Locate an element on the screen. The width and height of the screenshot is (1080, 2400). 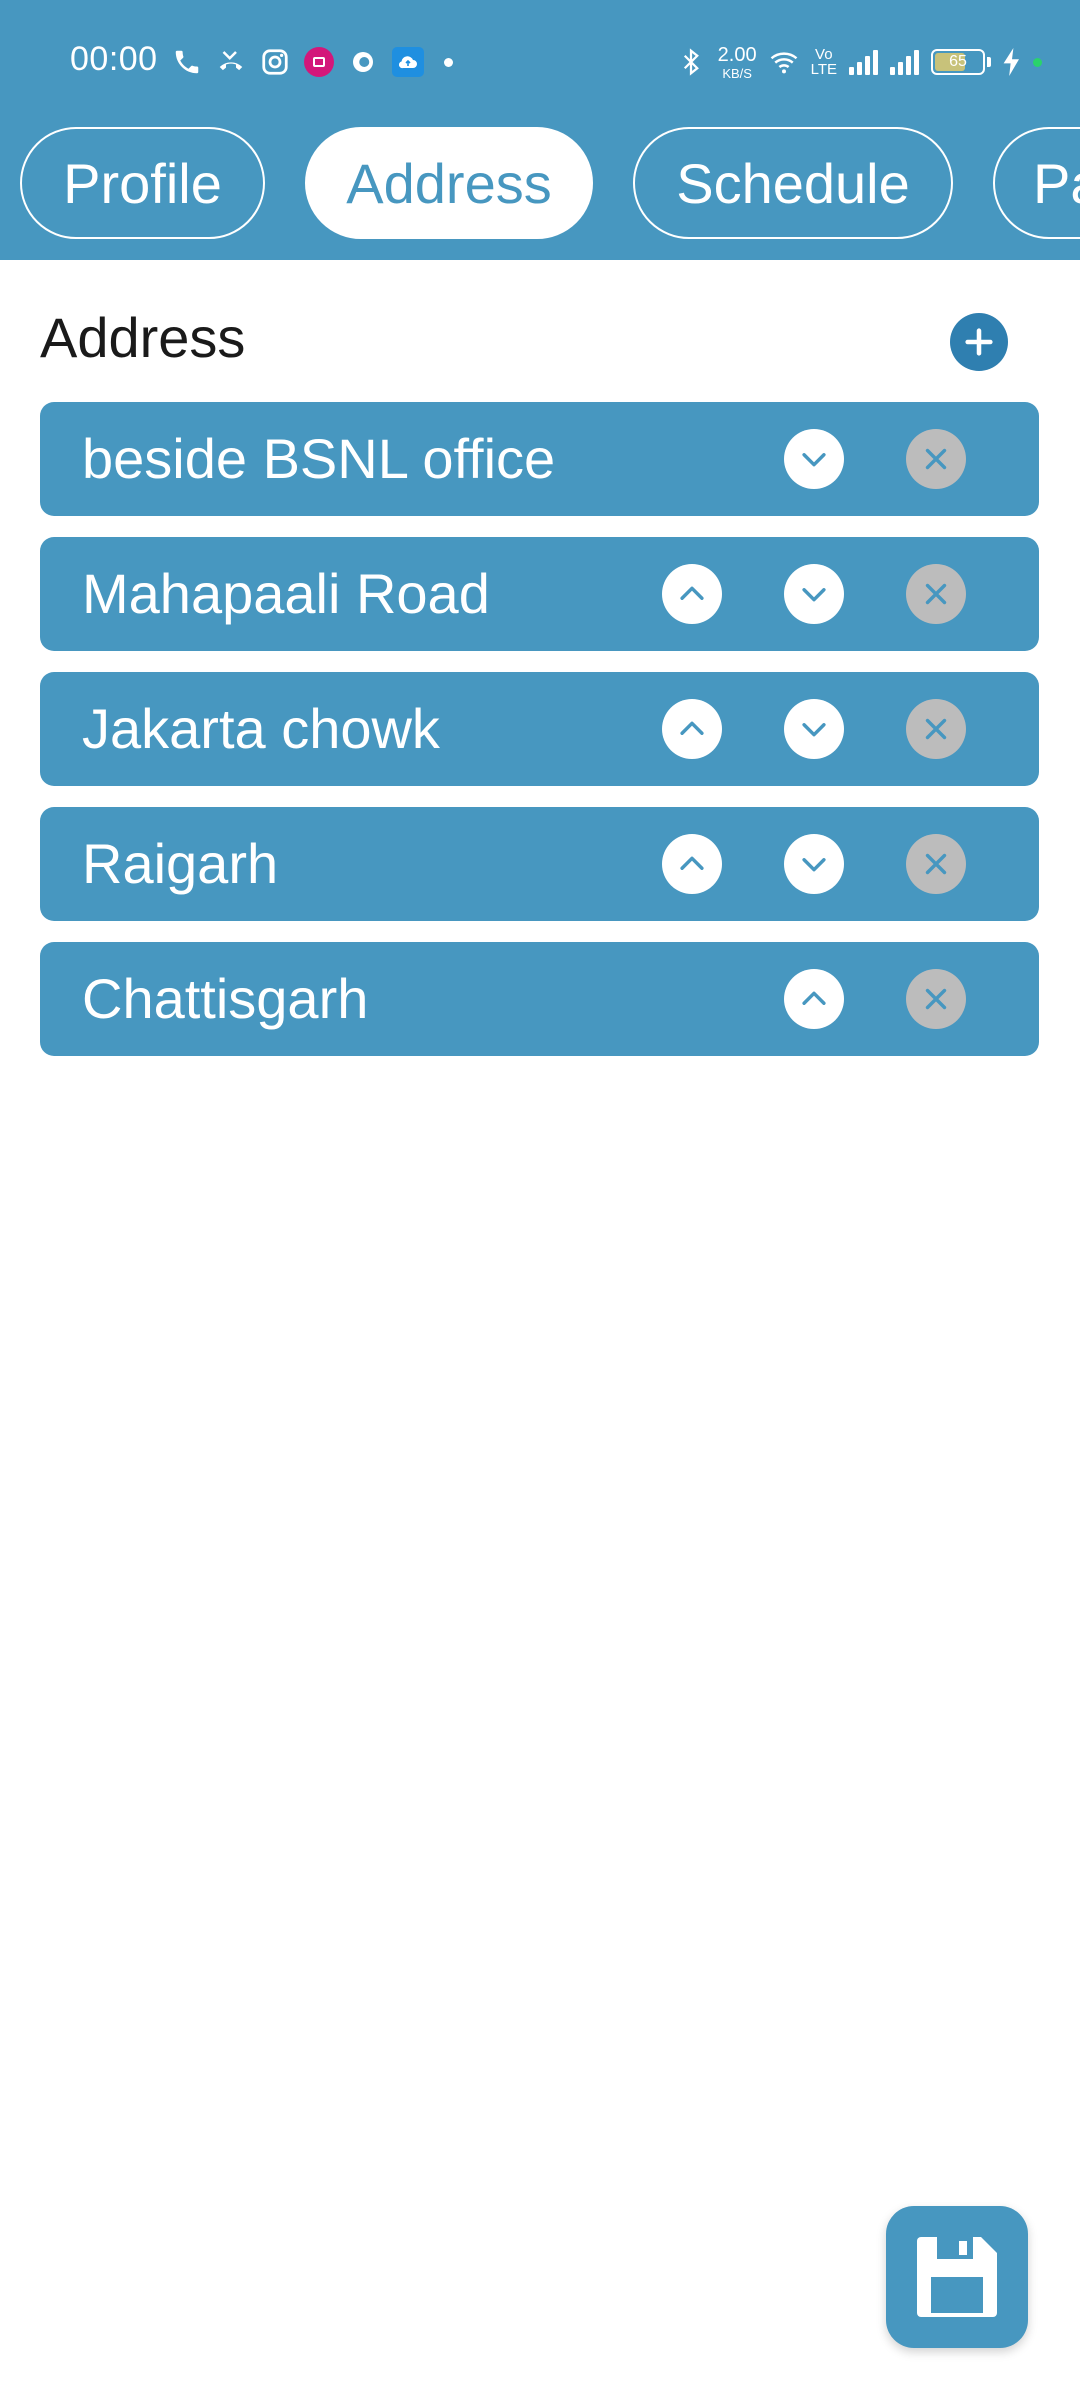
status-bar: 00:00 2.00 KB/S Vo LTE 65 is located at coordinates (540, 62).